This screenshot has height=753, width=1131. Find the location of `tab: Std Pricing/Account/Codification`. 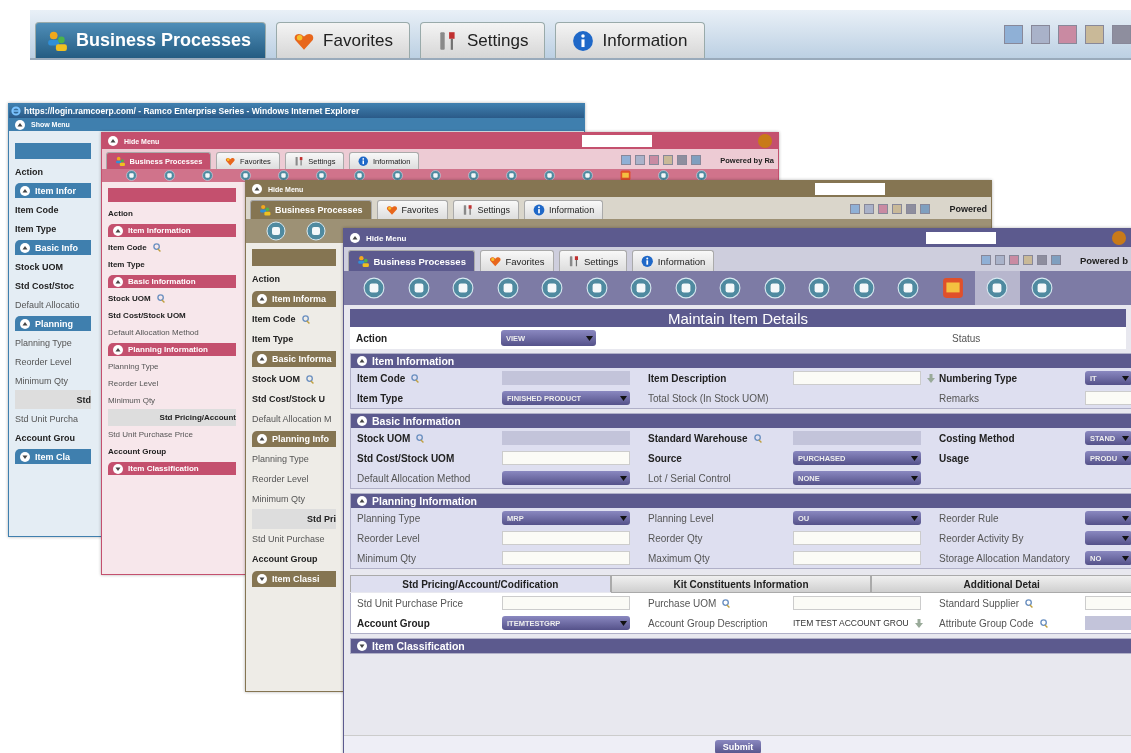

tab: Std Pricing/Account/Codification is located at coordinates (480, 583).